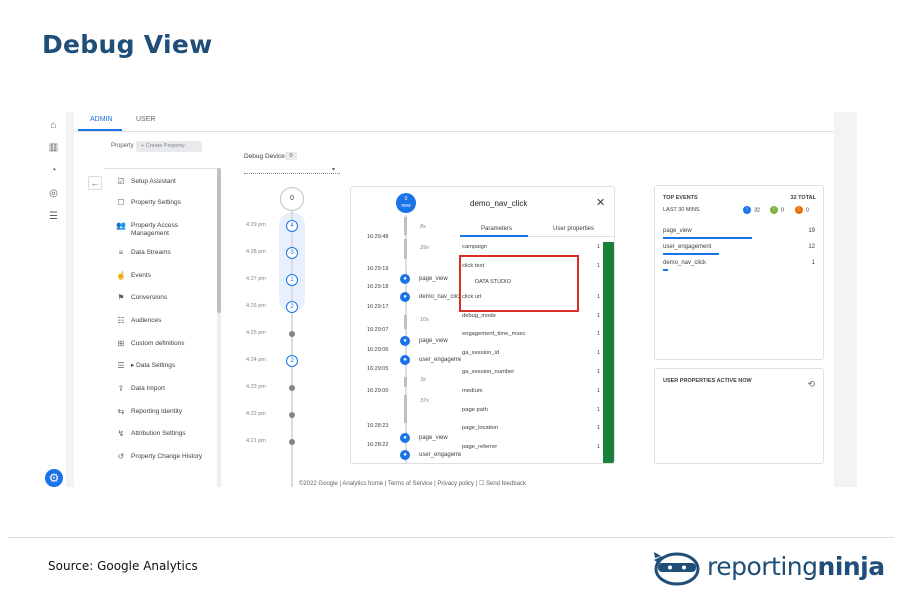 Image resolution: width=900 pixels, height=600 pixels. I want to click on reports-icon: ▥, so click(53, 147).